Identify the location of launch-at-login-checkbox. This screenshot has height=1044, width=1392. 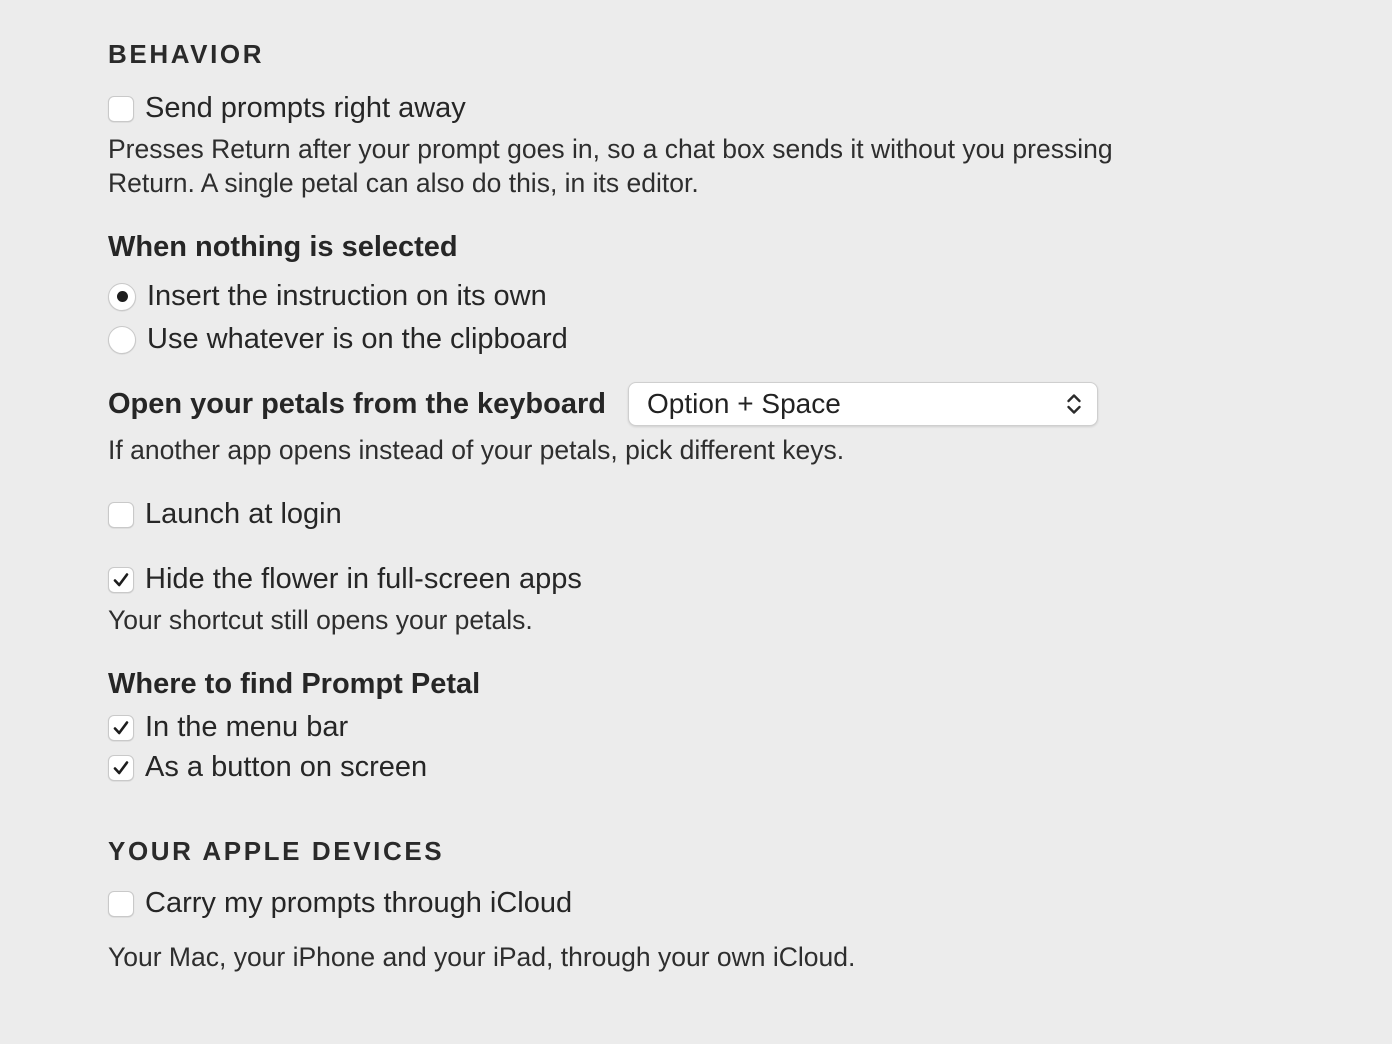
(121, 514).